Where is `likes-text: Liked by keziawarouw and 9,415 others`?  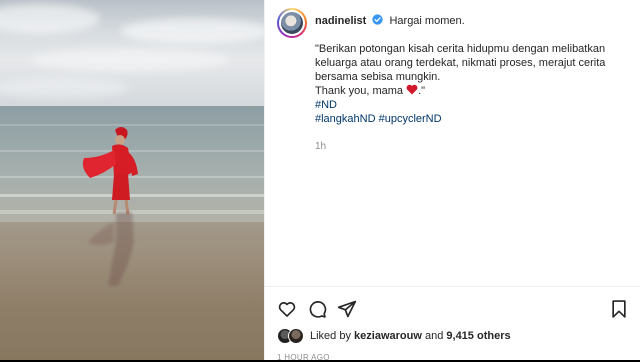 likes-text: Liked by keziawarouw and 9,415 others is located at coordinates (410, 336).